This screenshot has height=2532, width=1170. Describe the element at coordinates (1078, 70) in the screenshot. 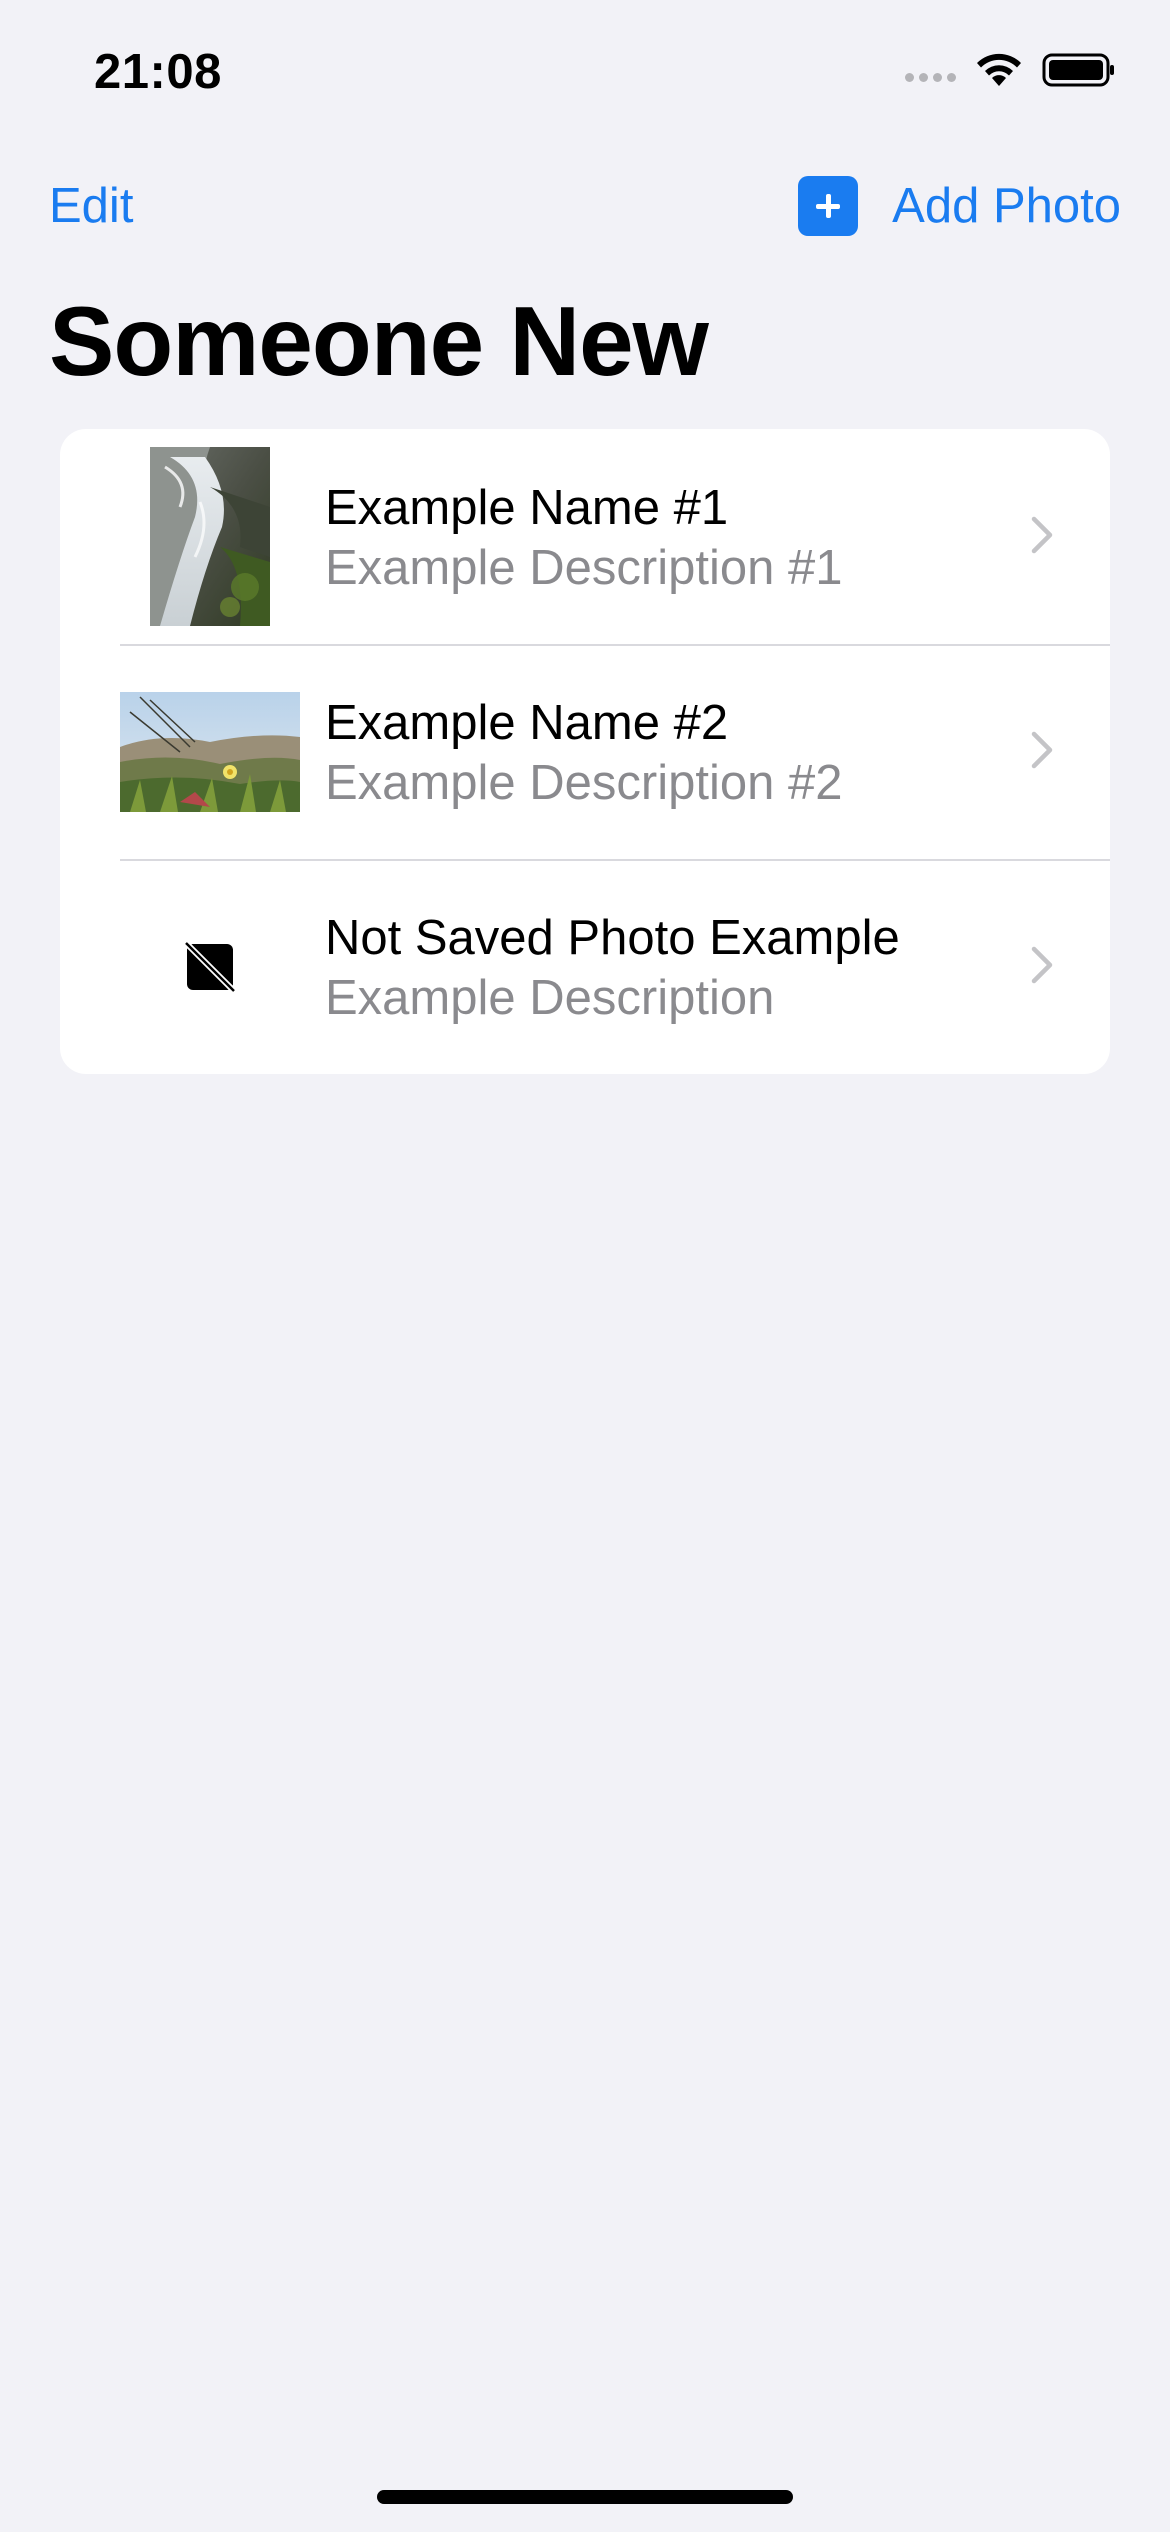

I see `battery-icon` at that location.